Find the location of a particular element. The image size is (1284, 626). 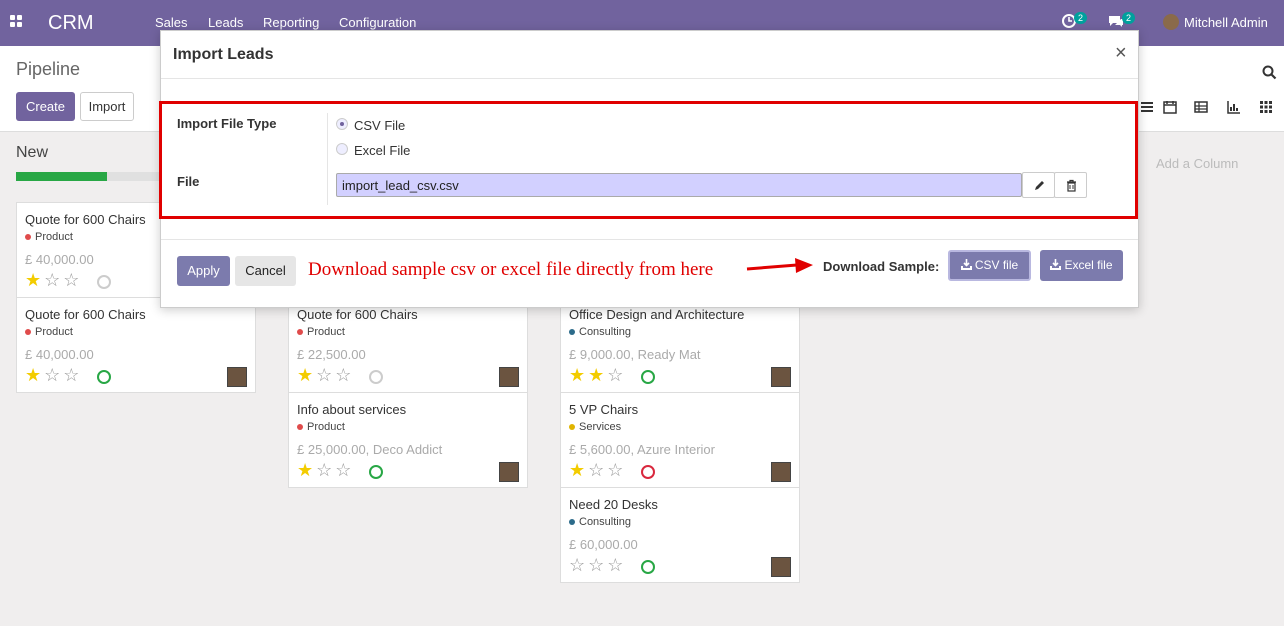

download-excel-button: Excel file is located at coordinates (1081, 265).